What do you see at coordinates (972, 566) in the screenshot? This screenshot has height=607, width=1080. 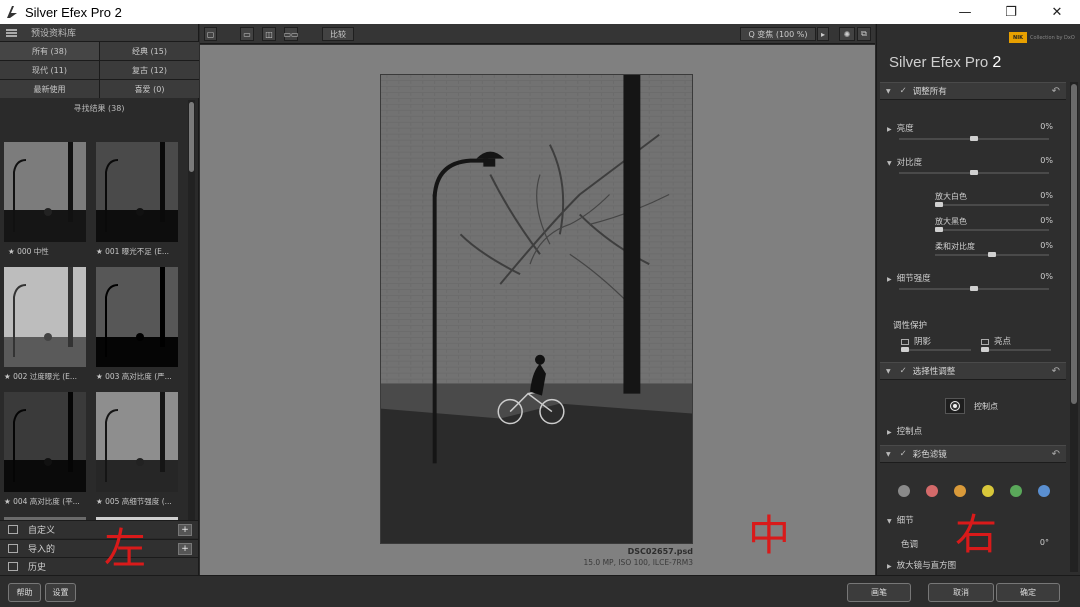 I see `loupe-histogram-row: ▶ 放大镜与直方图` at bounding box center [972, 566].